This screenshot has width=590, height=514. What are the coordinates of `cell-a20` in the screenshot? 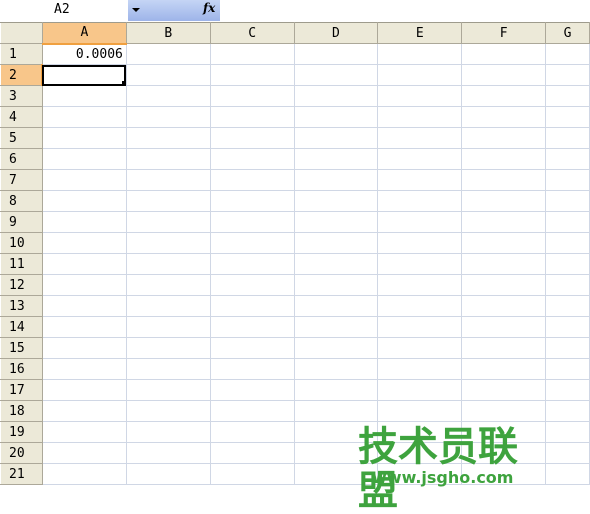 It's located at (84, 453).